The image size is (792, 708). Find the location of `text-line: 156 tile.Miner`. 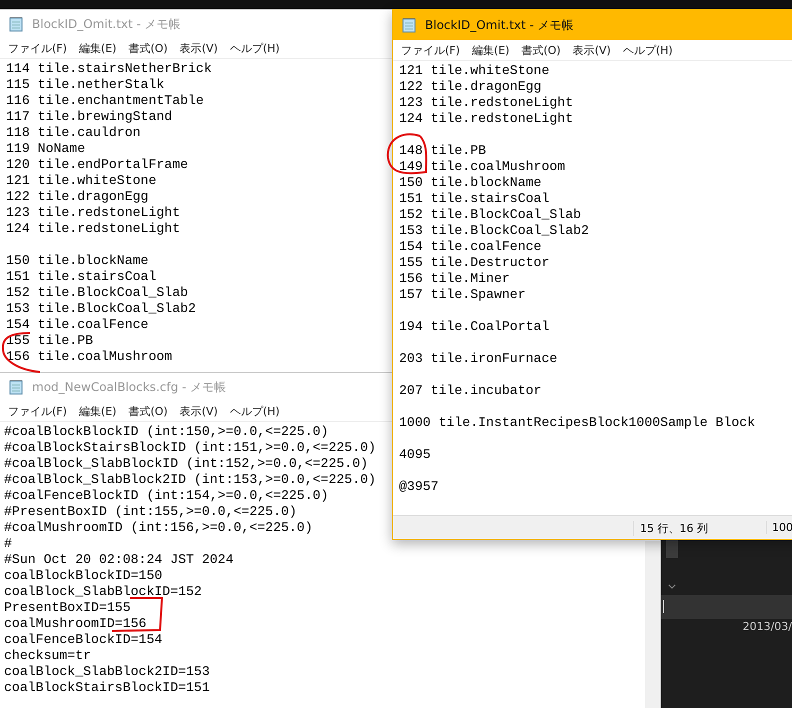

text-line: 156 tile.Miner is located at coordinates (454, 279).